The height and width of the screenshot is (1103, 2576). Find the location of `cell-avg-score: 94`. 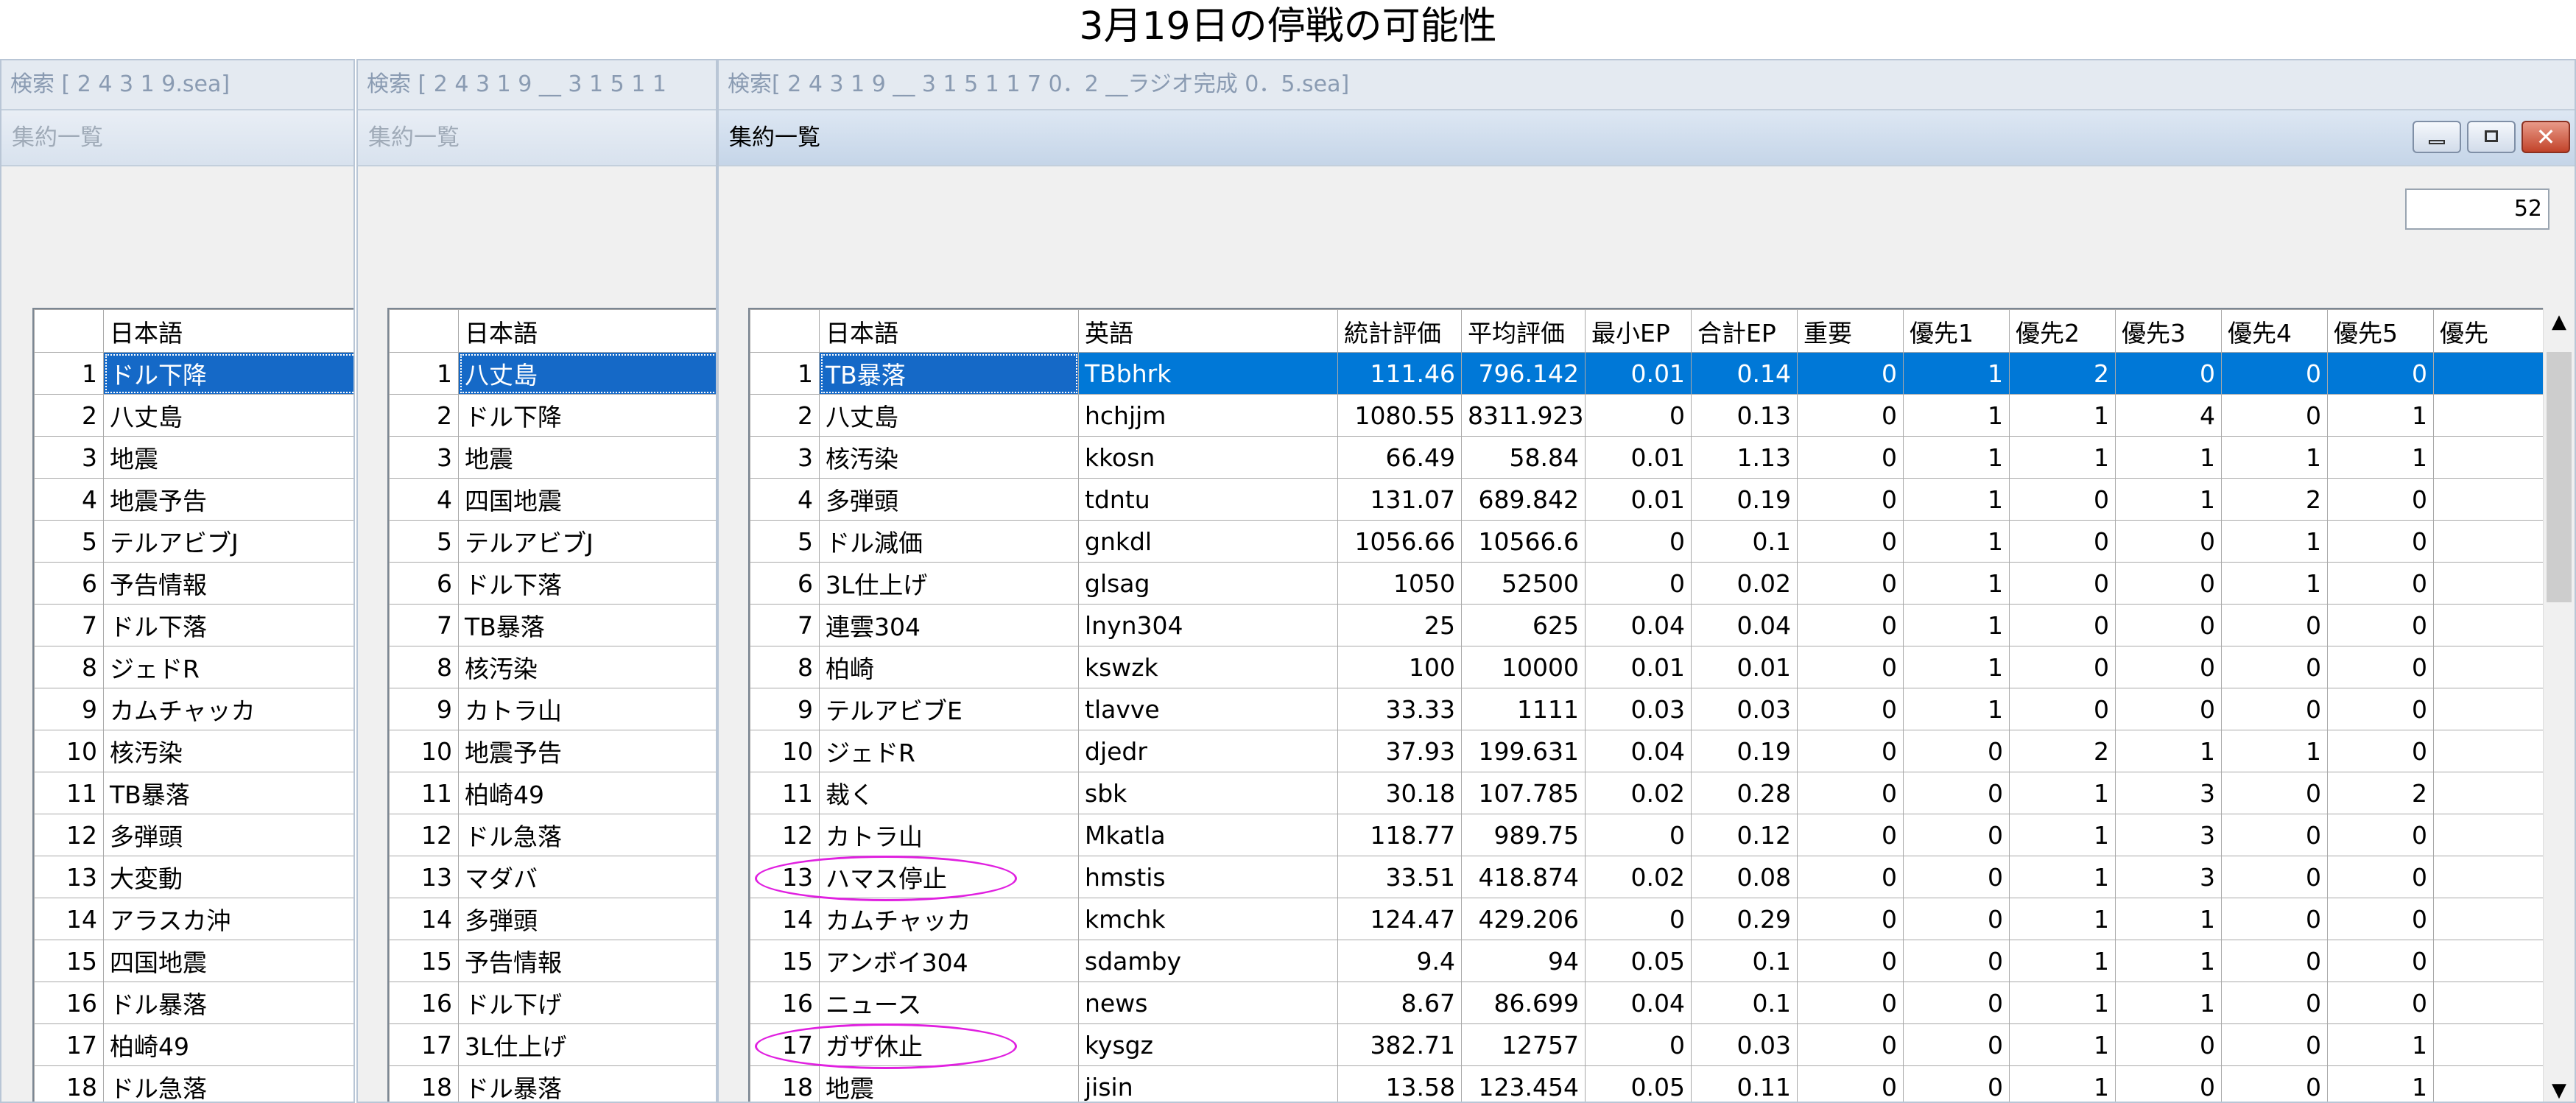

cell-avg-score: 94 is located at coordinates (1523, 961).